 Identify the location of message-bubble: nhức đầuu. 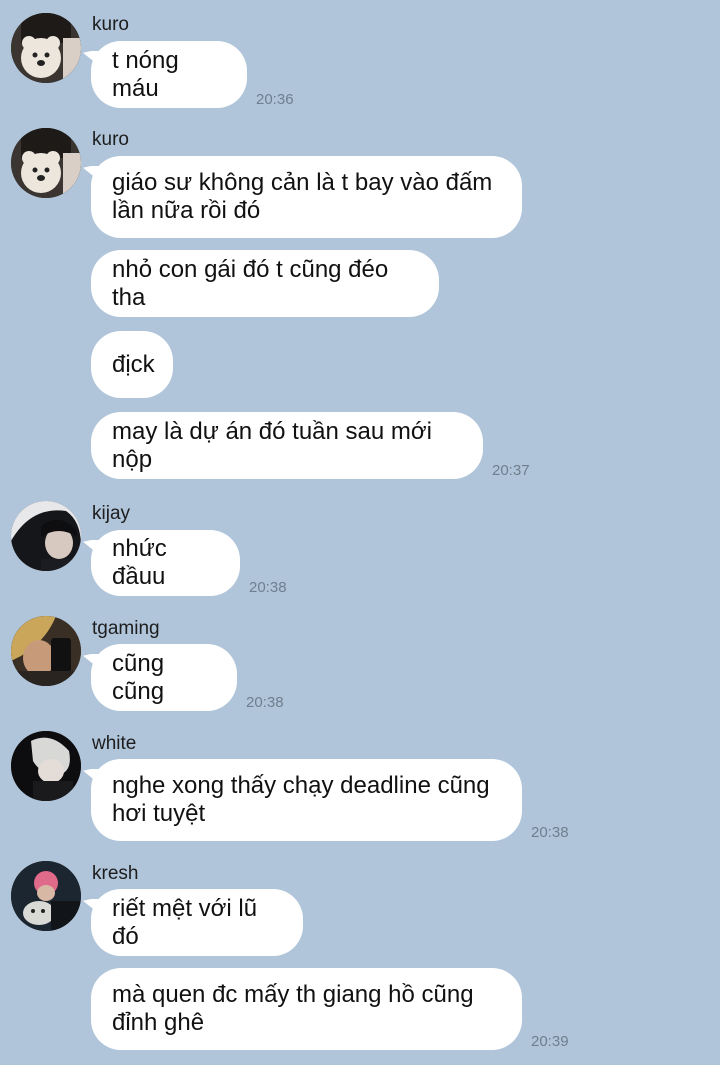
(165, 563).